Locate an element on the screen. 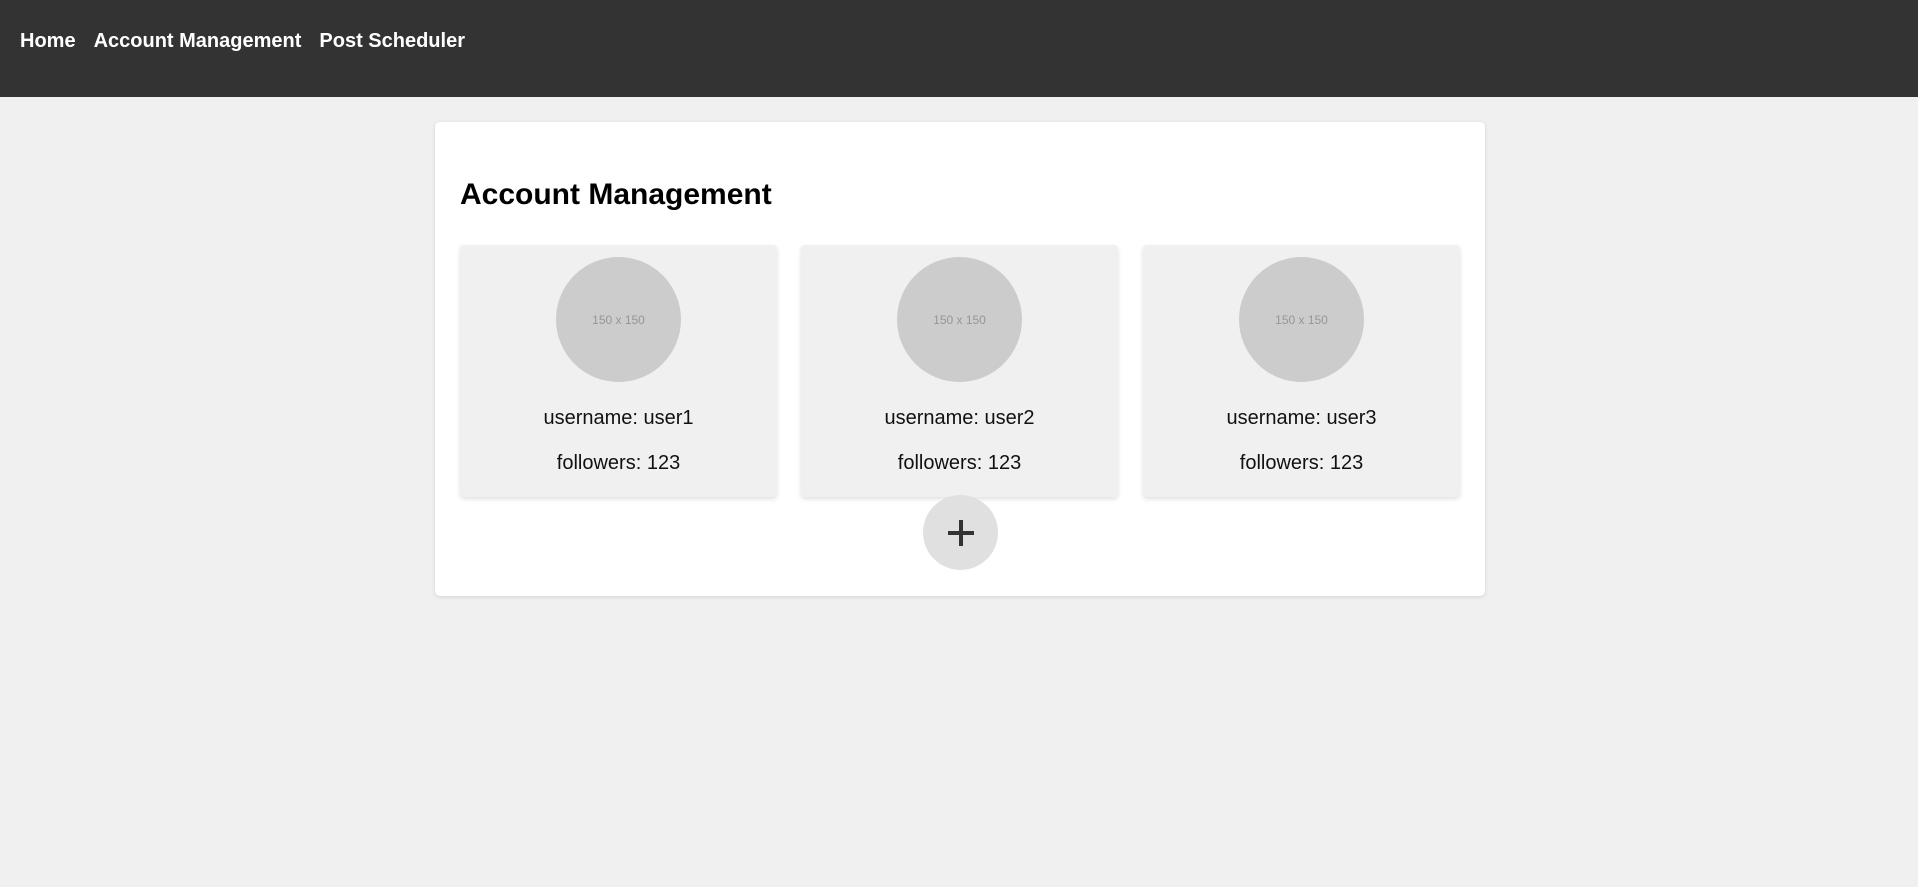 This screenshot has height=887, width=1918. top-navbar: Home Account Management Post Scheduler is located at coordinates (959, 48).